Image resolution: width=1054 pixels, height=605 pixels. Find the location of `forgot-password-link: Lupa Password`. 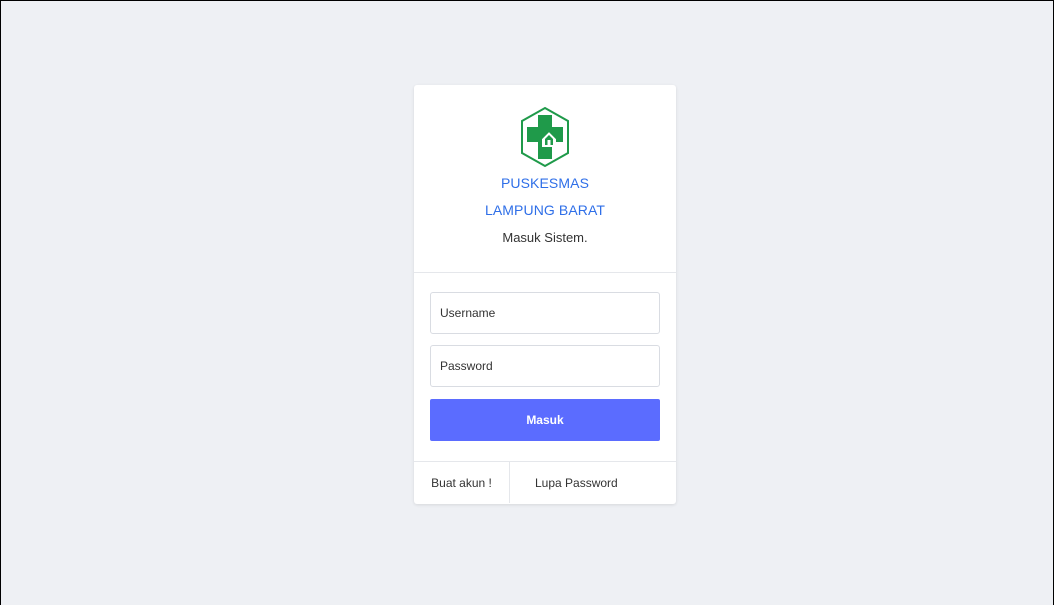

forgot-password-link: Lupa Password is located at coordinates (564, 482).